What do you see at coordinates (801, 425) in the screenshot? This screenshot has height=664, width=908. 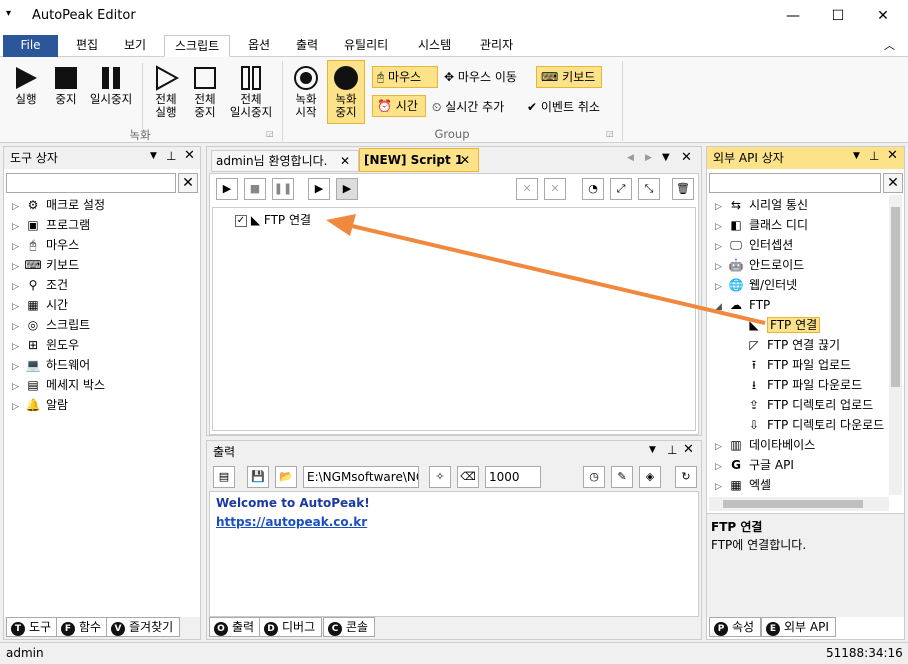 I see `tree-item: ⇩ FTP 디렉토리 다운로드` at bounding box center [801, 425].